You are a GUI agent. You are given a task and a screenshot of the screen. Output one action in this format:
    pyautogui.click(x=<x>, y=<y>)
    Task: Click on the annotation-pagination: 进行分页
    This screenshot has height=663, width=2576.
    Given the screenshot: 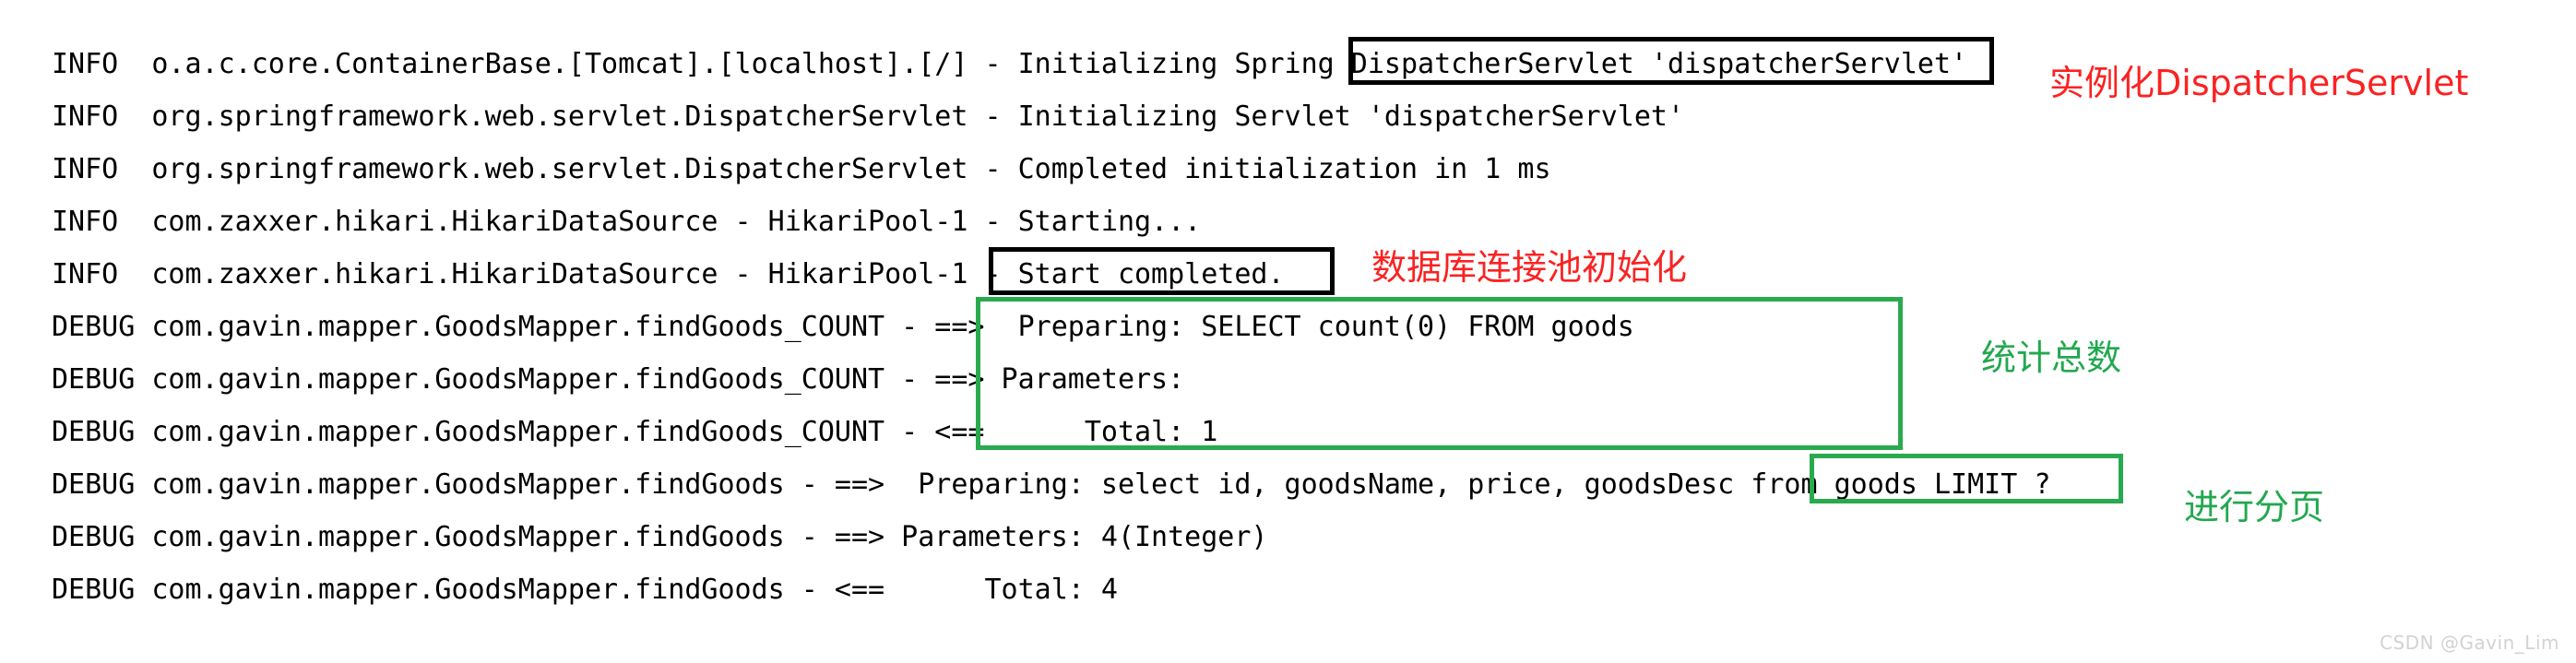 What is the action you would take?
    pyautogui.click(x=2254, y=507)
    